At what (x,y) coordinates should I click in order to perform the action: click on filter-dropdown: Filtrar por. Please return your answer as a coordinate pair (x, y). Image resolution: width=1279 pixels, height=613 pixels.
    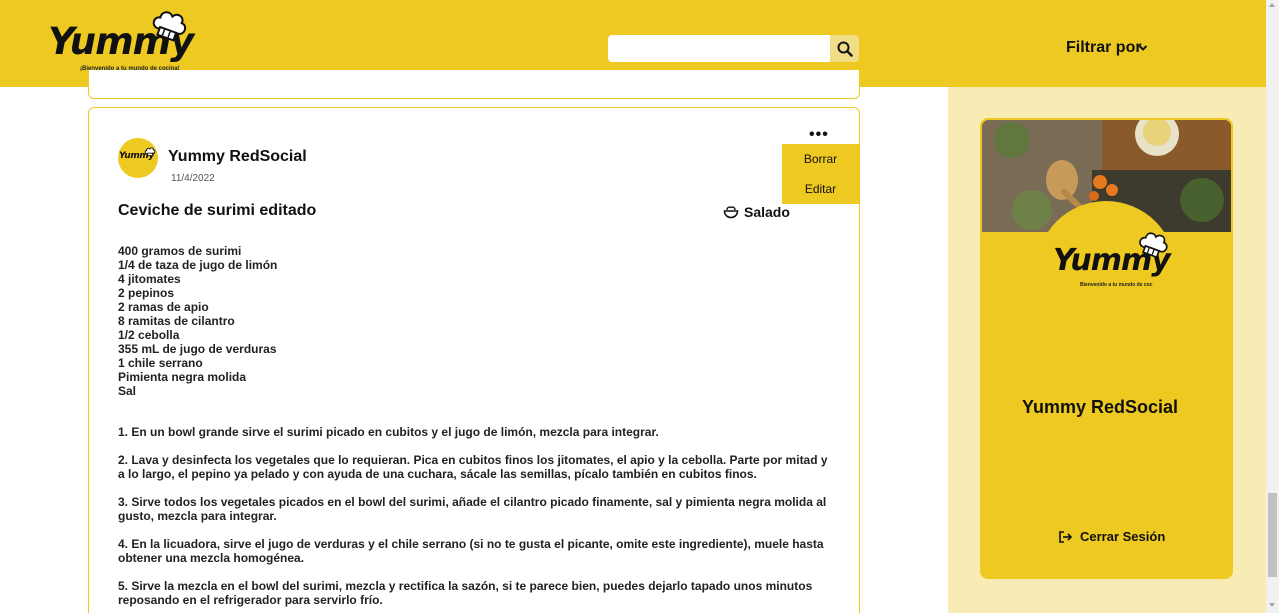
    Looking at the image, I should click on (1107, 48).